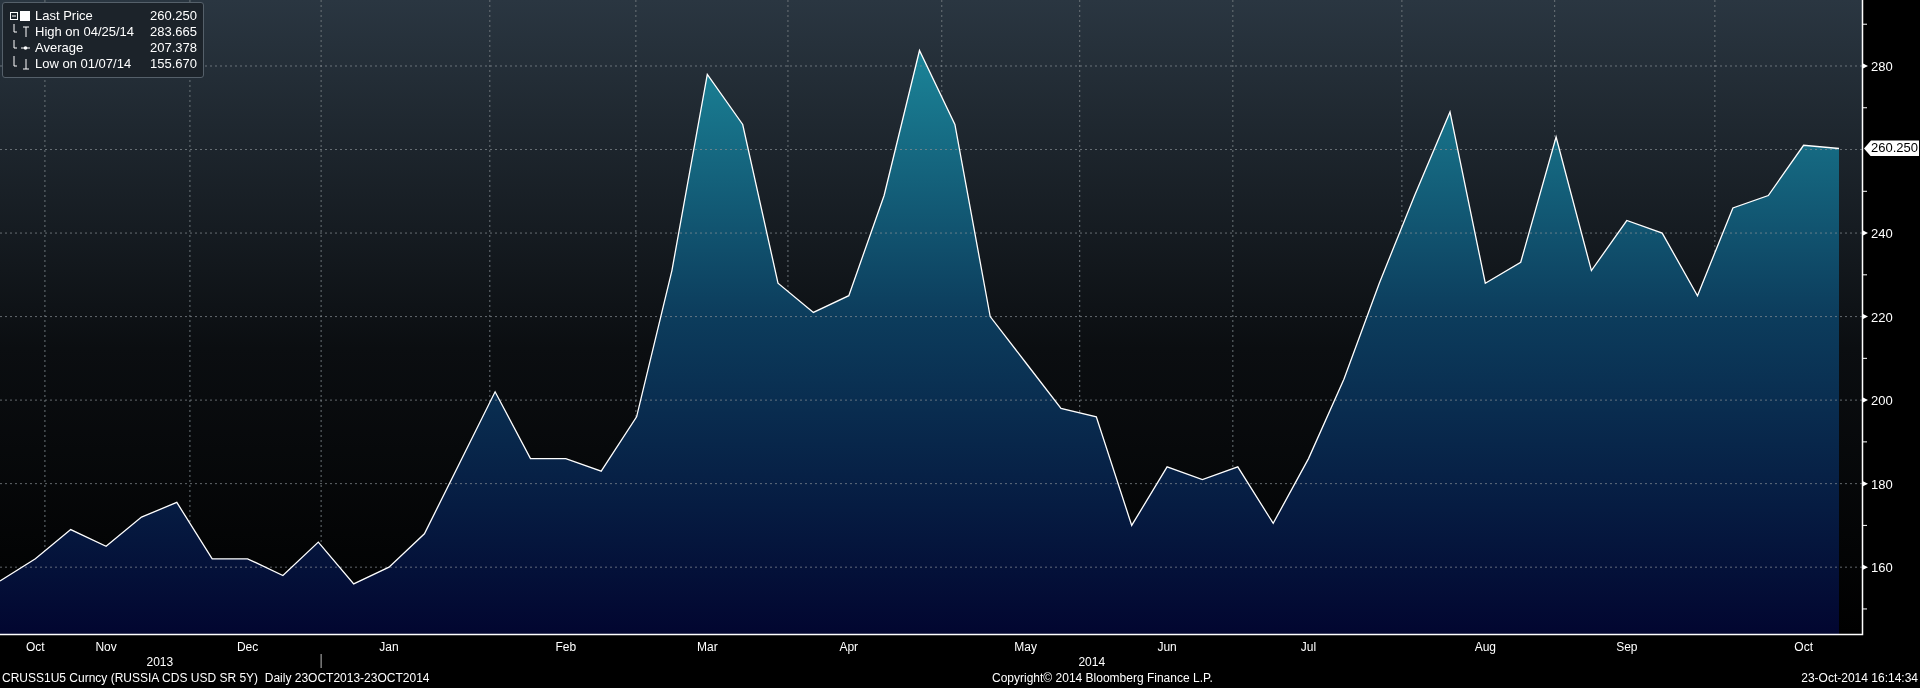 The height and width of the screenshot is (688, 1920). What do you see at coordinates (1882, 66) in the screenshot?
I see `axis-label: 280` at bounding box center [1882, 66].